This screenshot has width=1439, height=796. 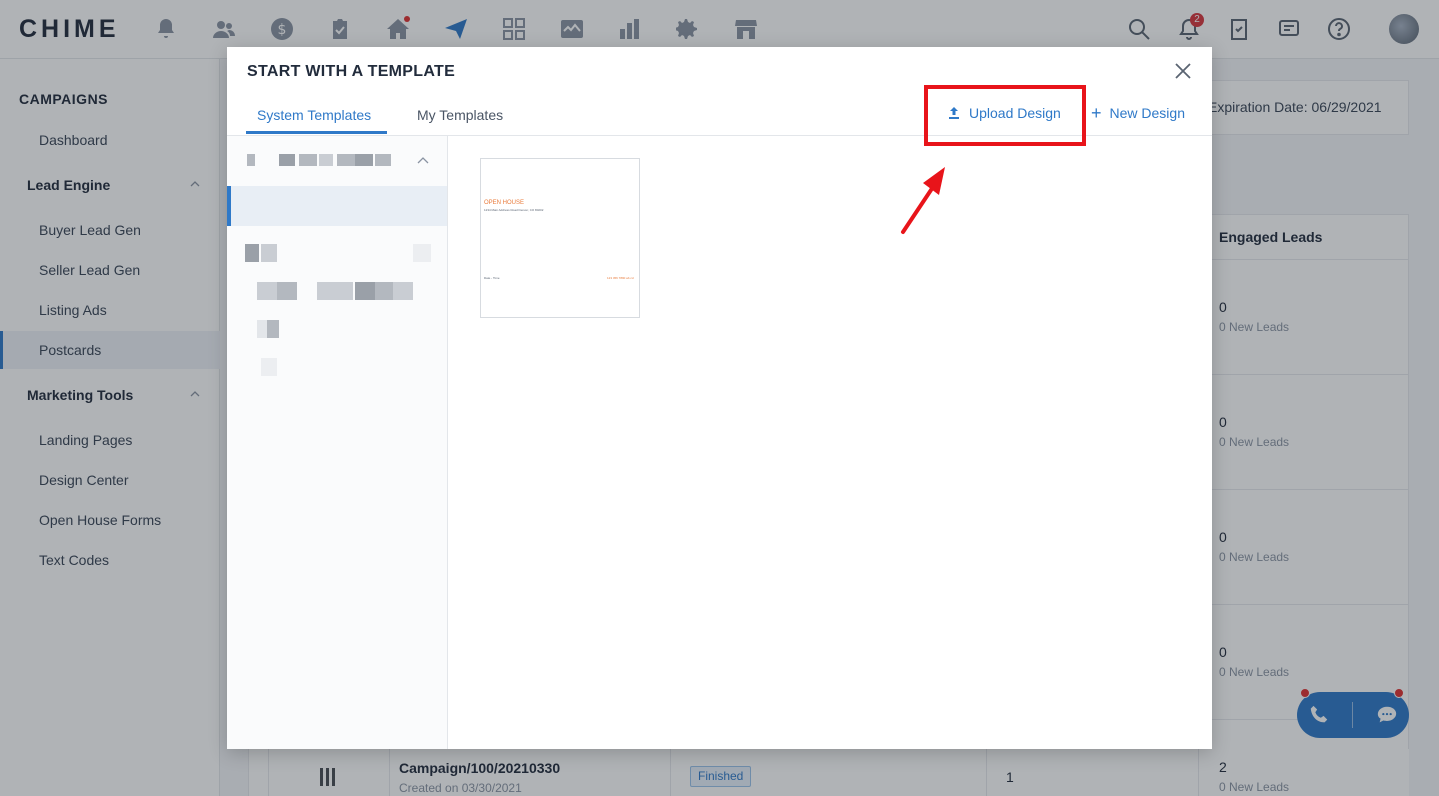 What do you see at coordinates (514, 210) in the screenshot?
I see `template-thumbnail-address: 1234 Main Address Road Denver, CO 80202` at bounding box center [514, 210].